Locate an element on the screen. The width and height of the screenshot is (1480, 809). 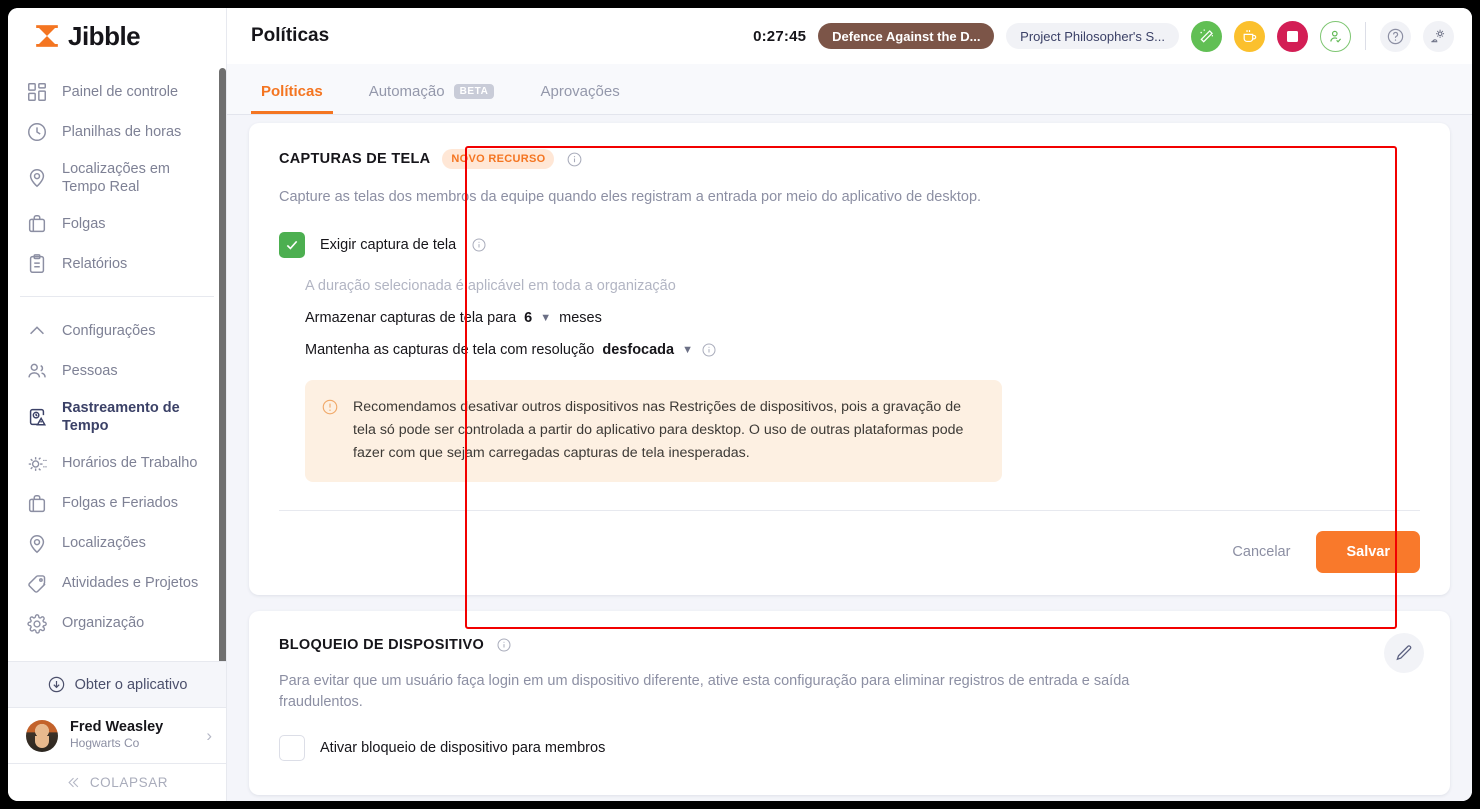
sidebar-item-localizacoes-em-tempo-real: Localizações em Tempo Real is located at coordinates (117, 178).